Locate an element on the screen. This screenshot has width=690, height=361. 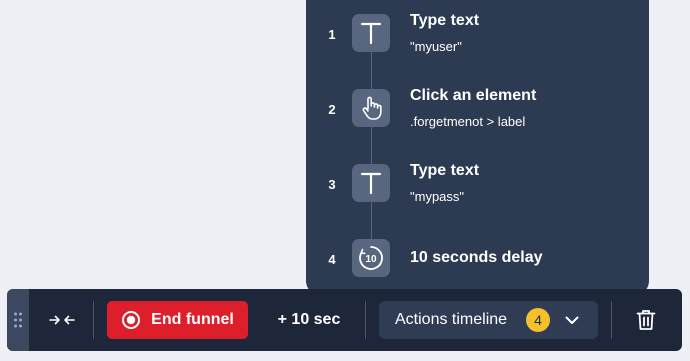
step-subtitle: "mypass" is located at coordinates (437, 196).